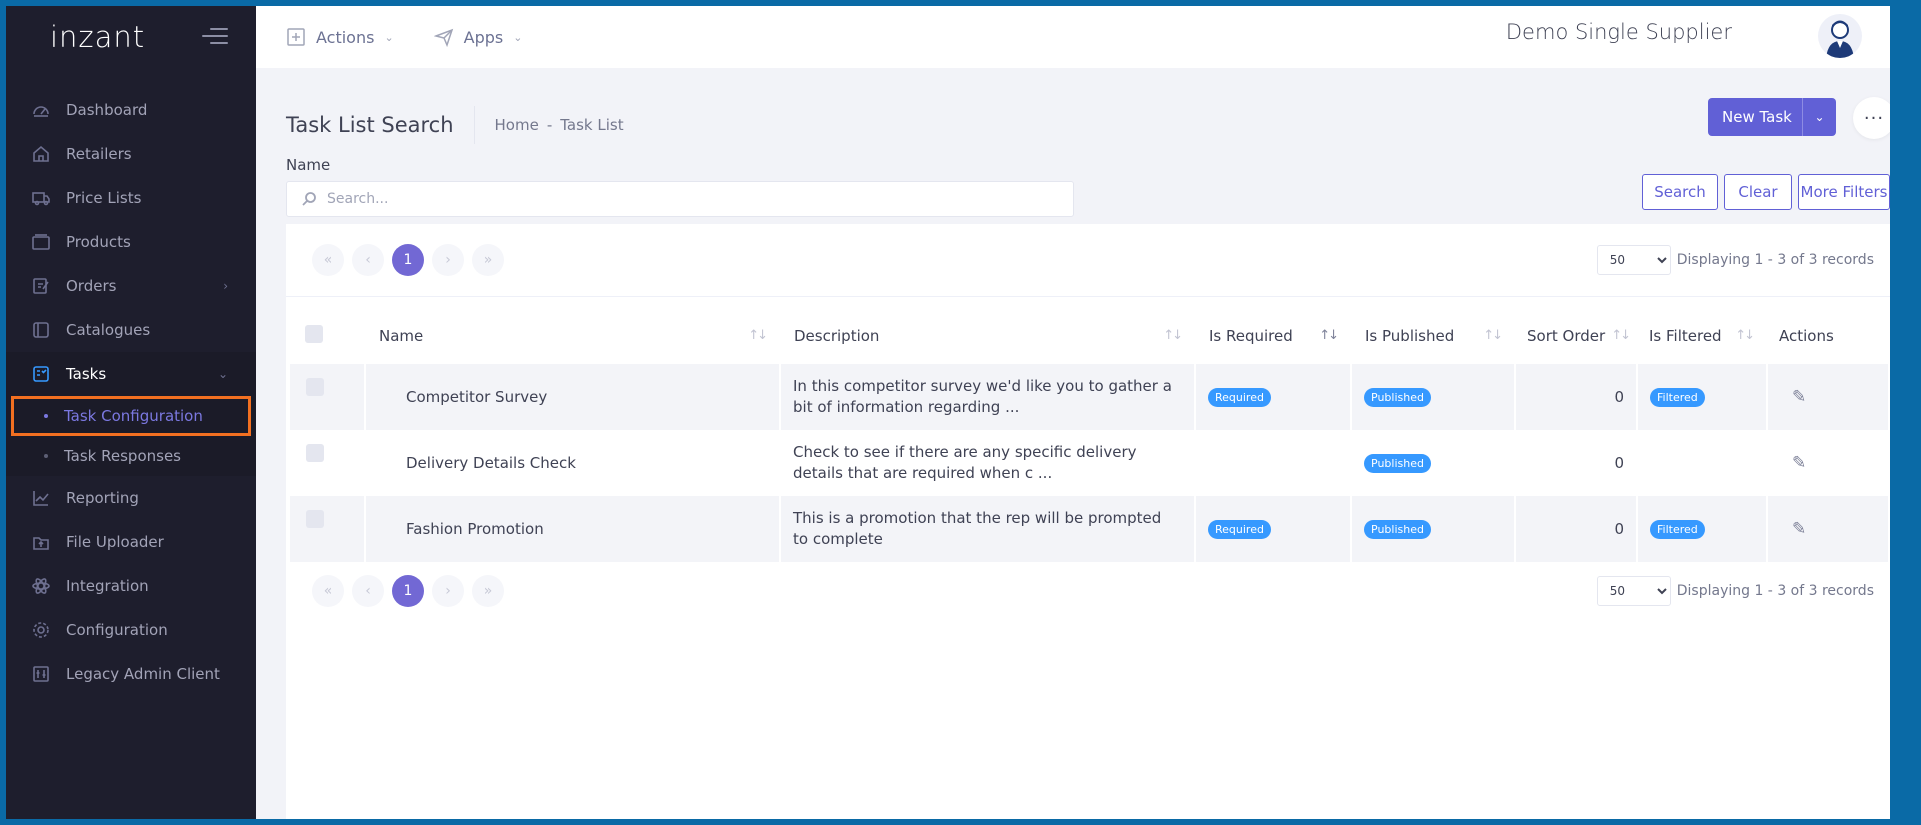 The width and height of the screenshot is (1921, 825). I want to click on sidebar-item-price-lists: Price Lists, so click(131, 198).